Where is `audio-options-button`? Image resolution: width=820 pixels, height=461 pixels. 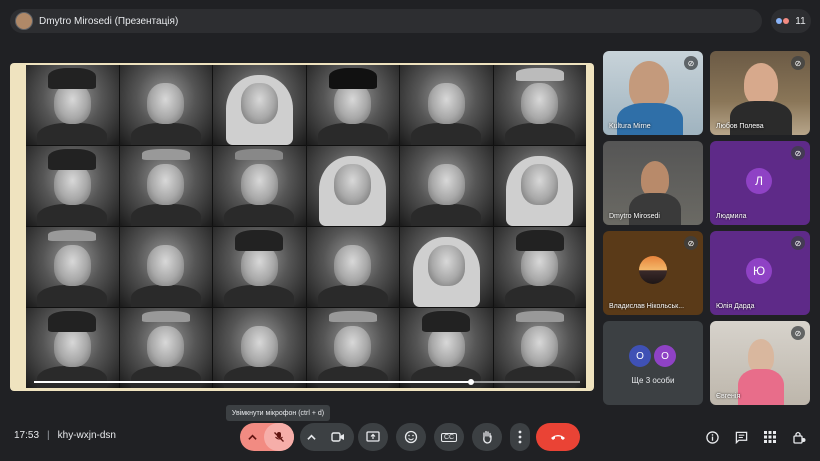
audio-options-button is located at coordinates (252, 437).